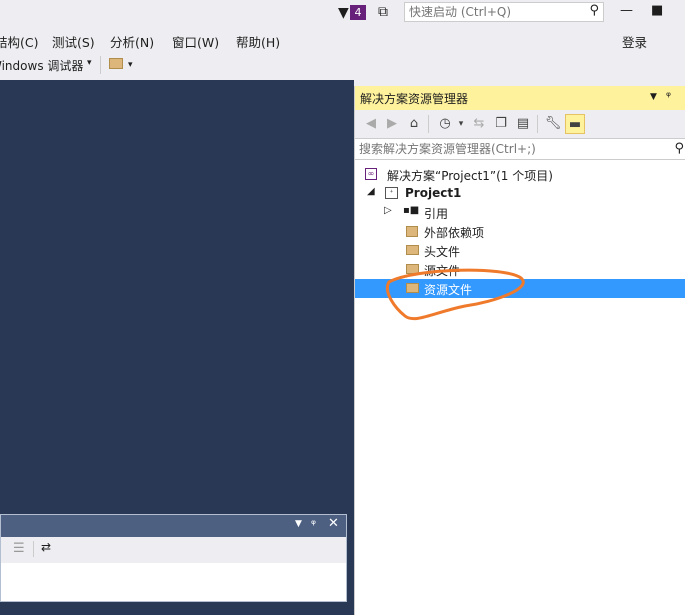 The width and height of the screenshot is (685, 615). I want to click on expanded-arrow-icon: ◢, so click(371, 191).